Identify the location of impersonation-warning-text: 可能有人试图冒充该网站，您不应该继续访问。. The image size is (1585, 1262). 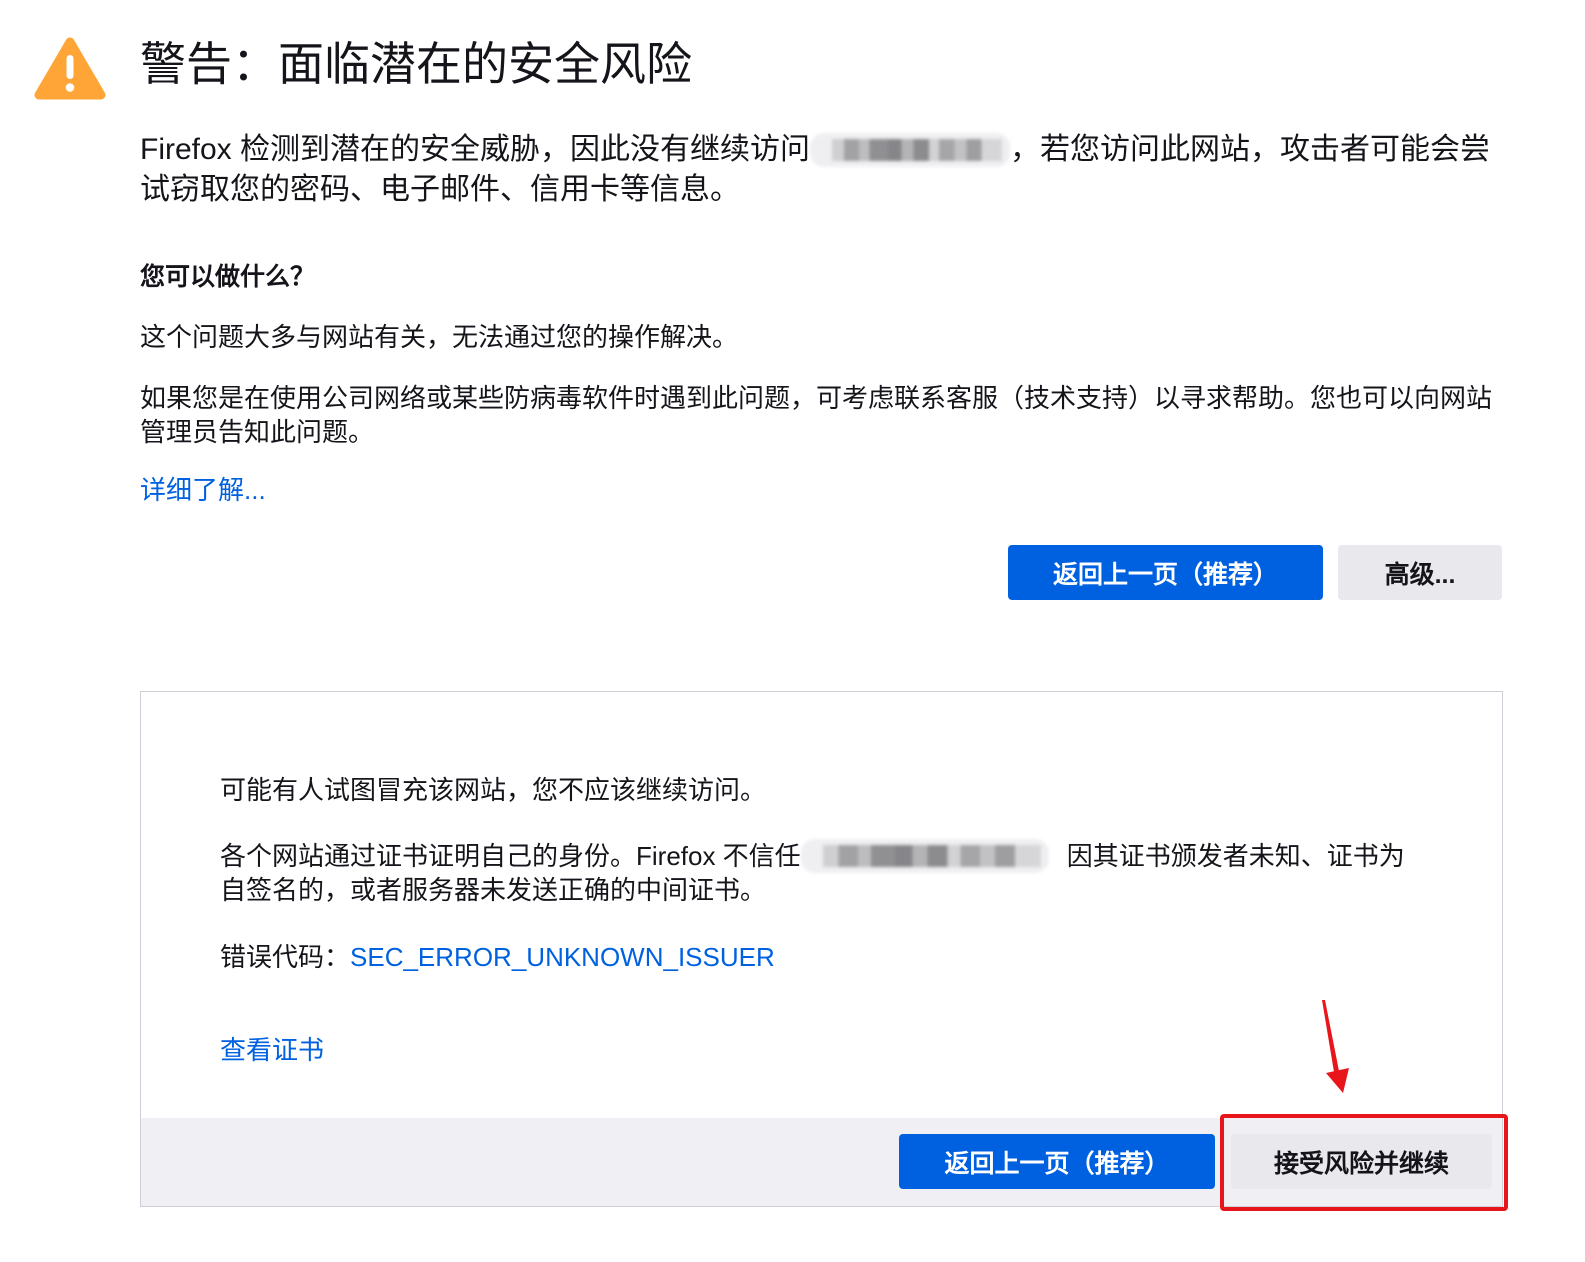
(493, 790).